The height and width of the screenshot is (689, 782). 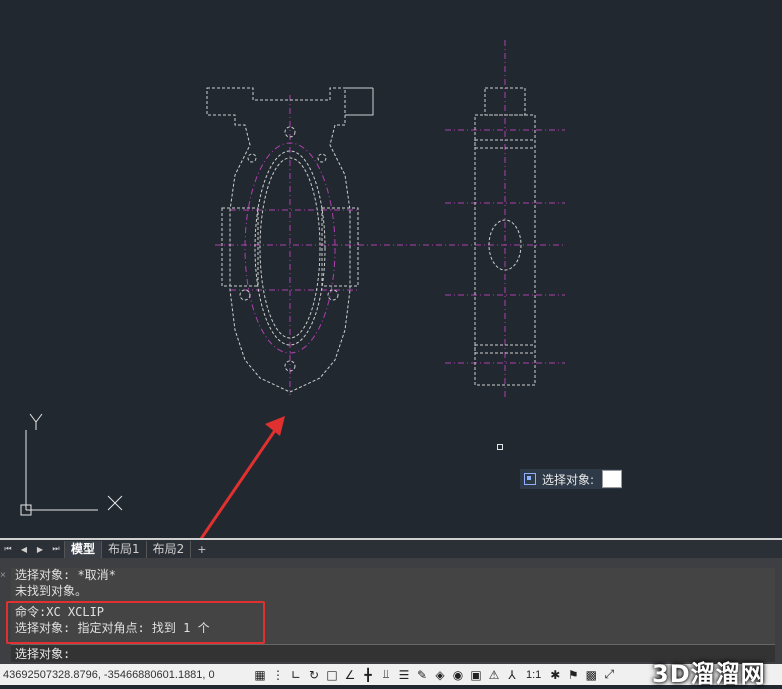 What do you see at coordinates (555, 675) in the screenshot?
I see `workspace-icon: ✱` at bounding box center [555, 675].